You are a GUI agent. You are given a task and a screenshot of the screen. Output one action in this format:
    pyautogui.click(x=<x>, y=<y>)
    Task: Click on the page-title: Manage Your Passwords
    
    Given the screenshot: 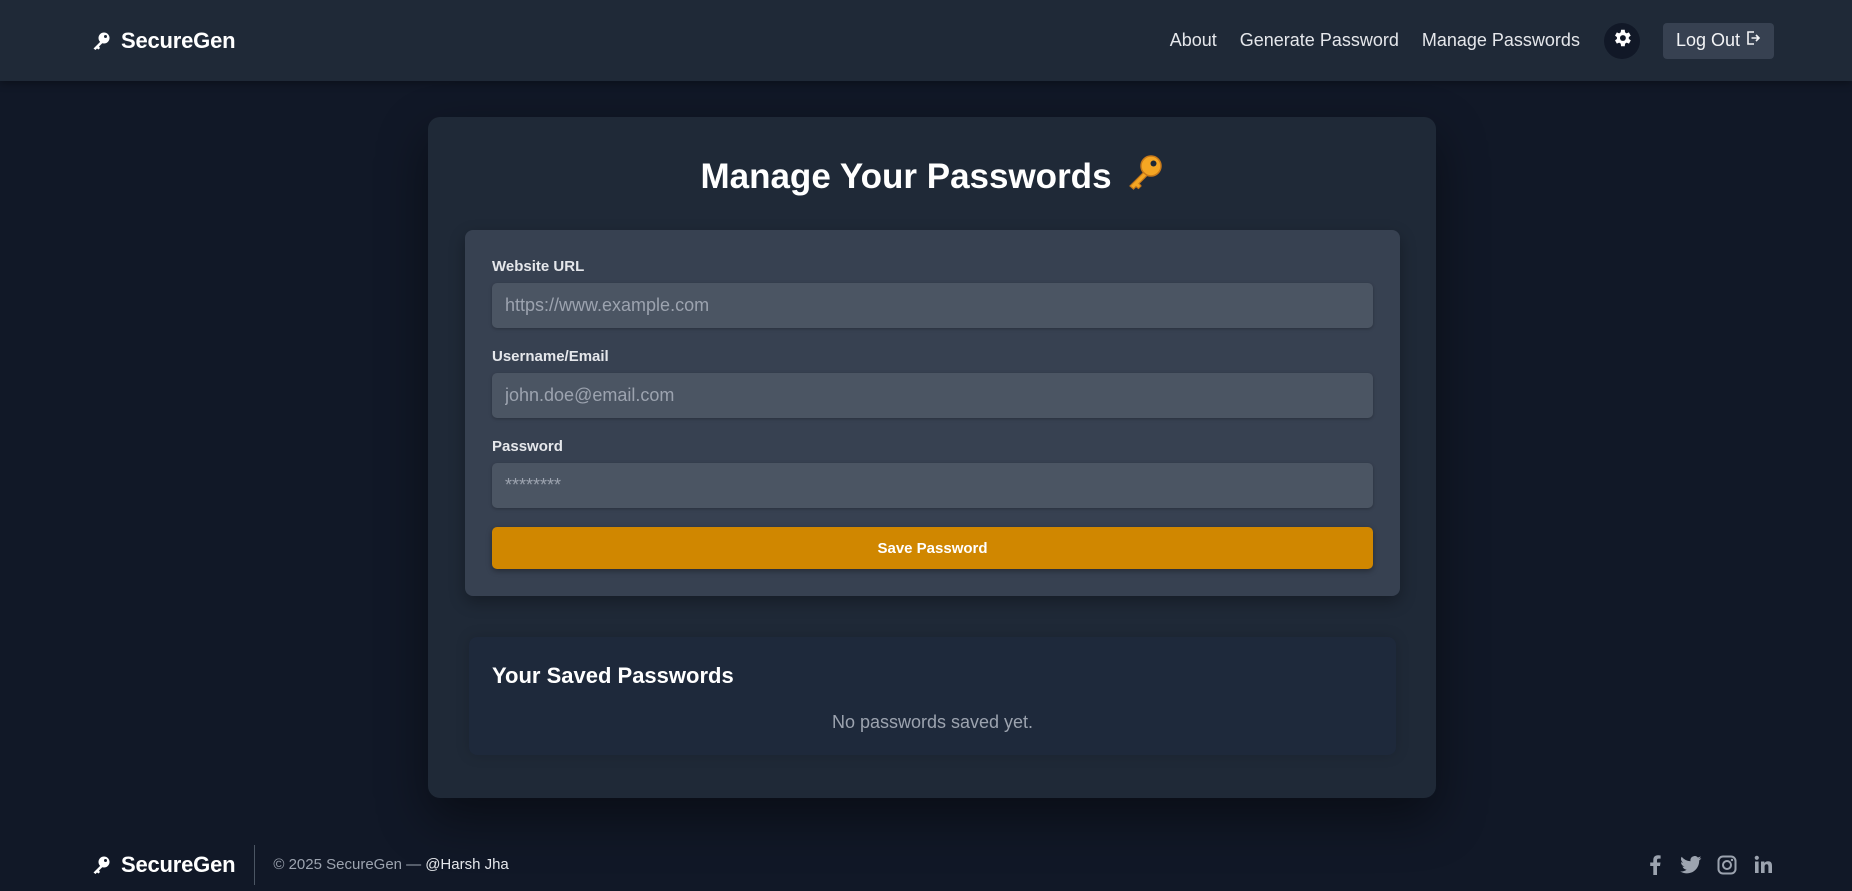 What is the action you would take?
    pyautogui.click(x=932, y=176)
    